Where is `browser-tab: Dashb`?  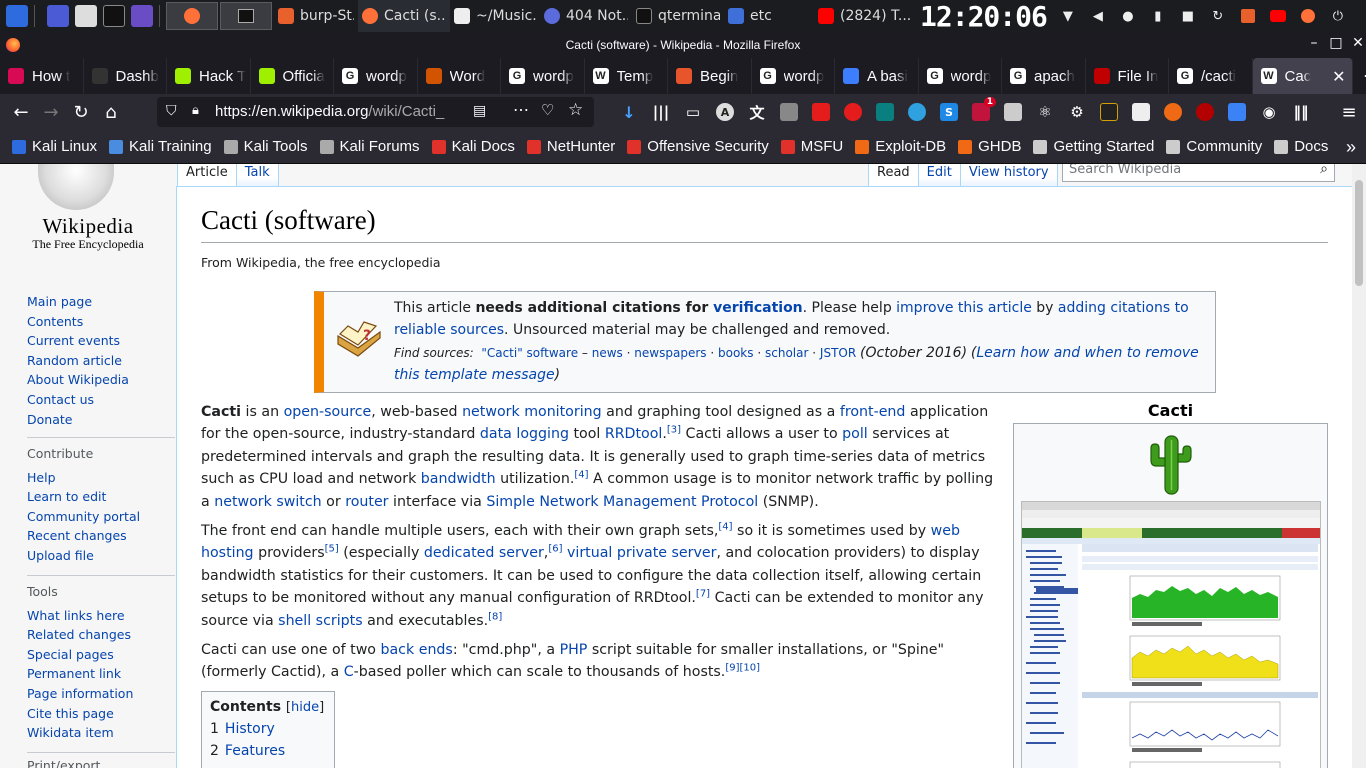 browser-tab: Dashb is located at coordinates (125, 76).